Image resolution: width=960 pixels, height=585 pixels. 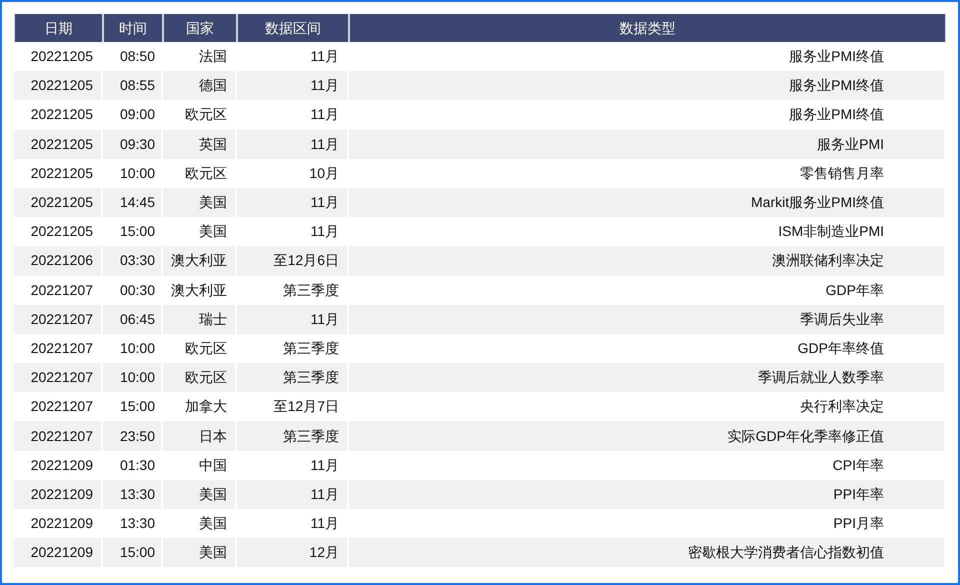 I want to click on table-cell: 美国, so click(x=200, y=553).